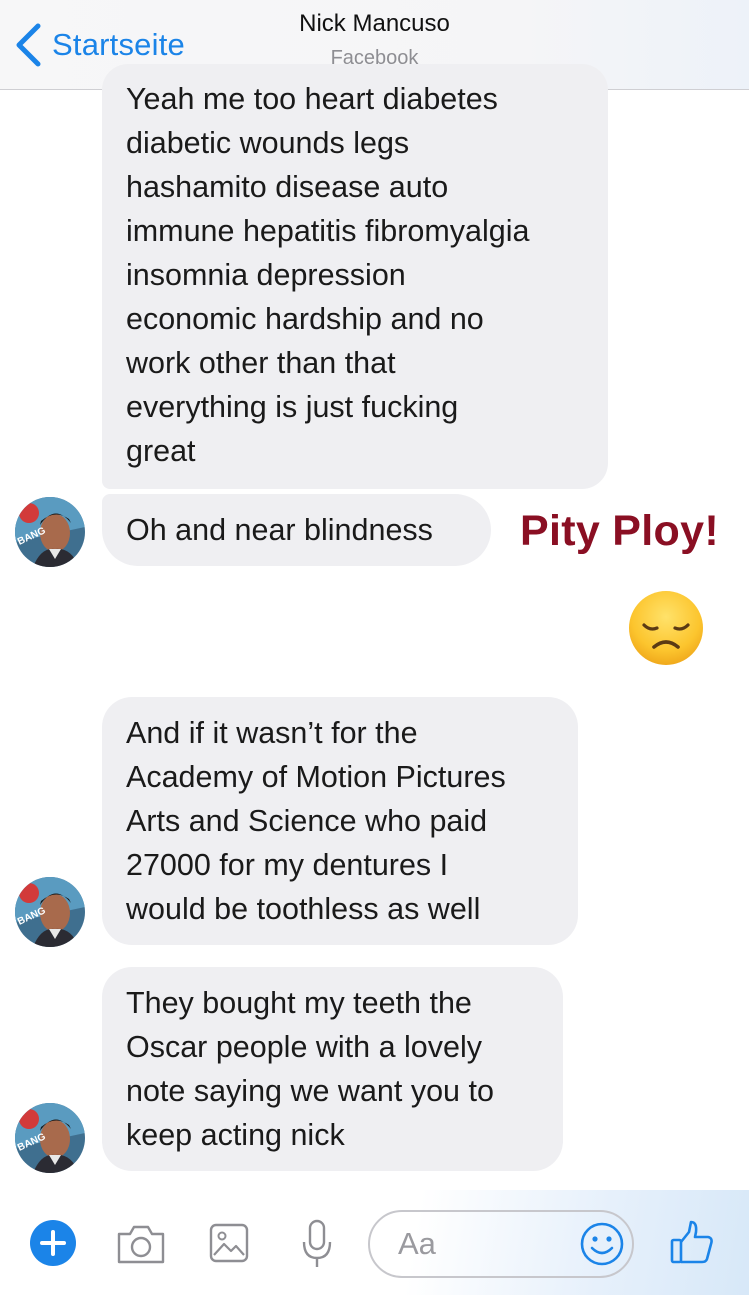 Image resolution: width=749 pixels, height=1295 pixels. What do you see at coordinates (229, 1243) in the screenshot?
I see `image-icon` at bounding box center [229, 1243].